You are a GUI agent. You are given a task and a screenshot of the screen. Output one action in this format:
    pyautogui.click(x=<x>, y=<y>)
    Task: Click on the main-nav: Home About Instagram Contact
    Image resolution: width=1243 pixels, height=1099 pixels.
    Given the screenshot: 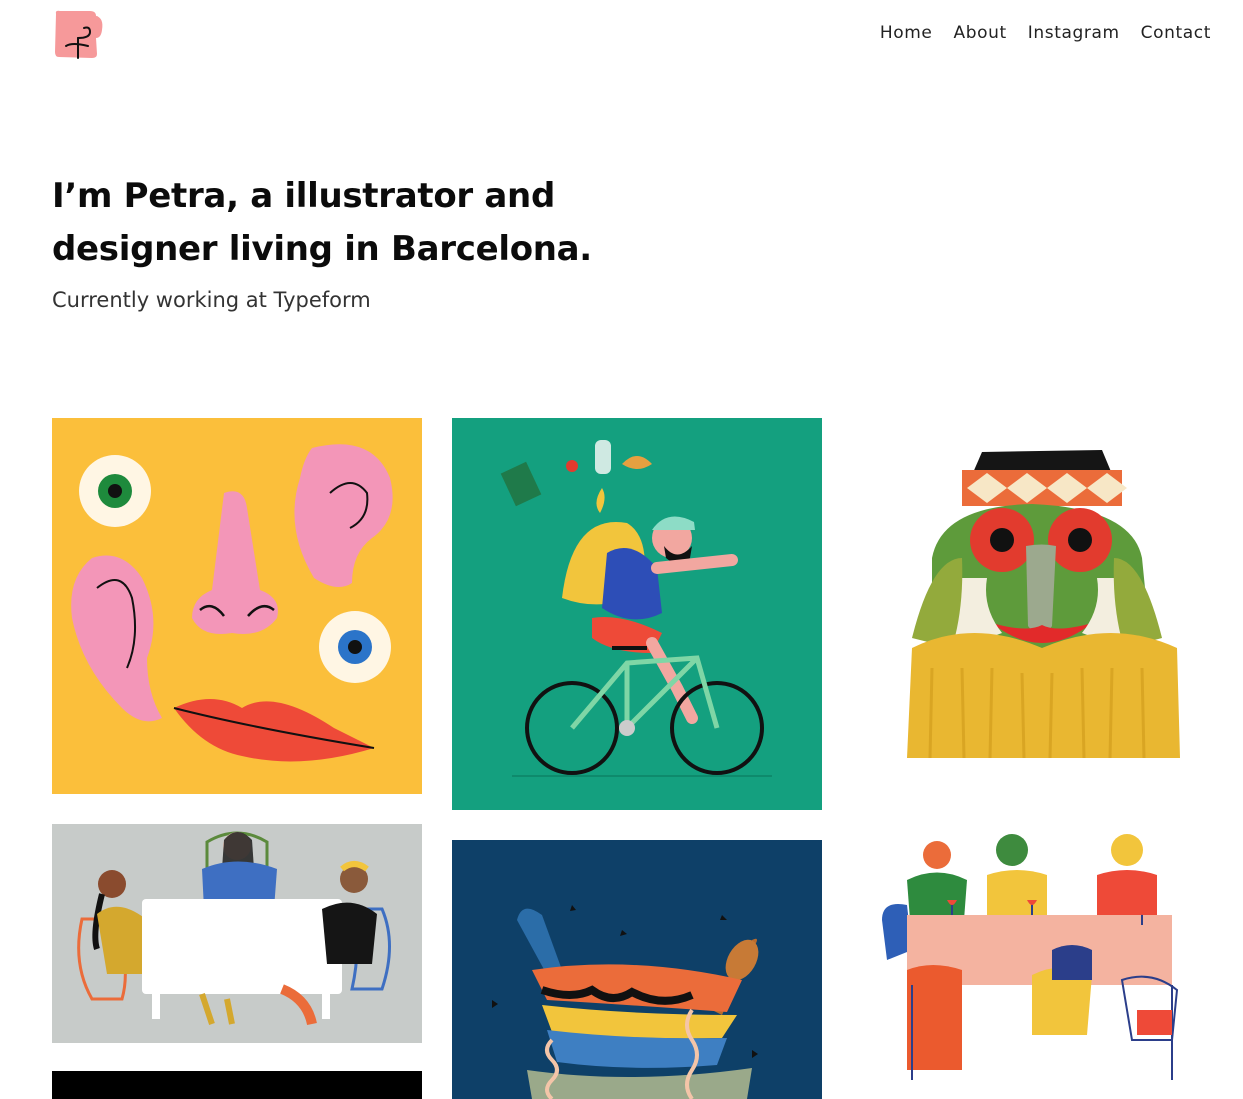 What is the action you would take?
    pyautogui.click(x=1045, y=33)
    